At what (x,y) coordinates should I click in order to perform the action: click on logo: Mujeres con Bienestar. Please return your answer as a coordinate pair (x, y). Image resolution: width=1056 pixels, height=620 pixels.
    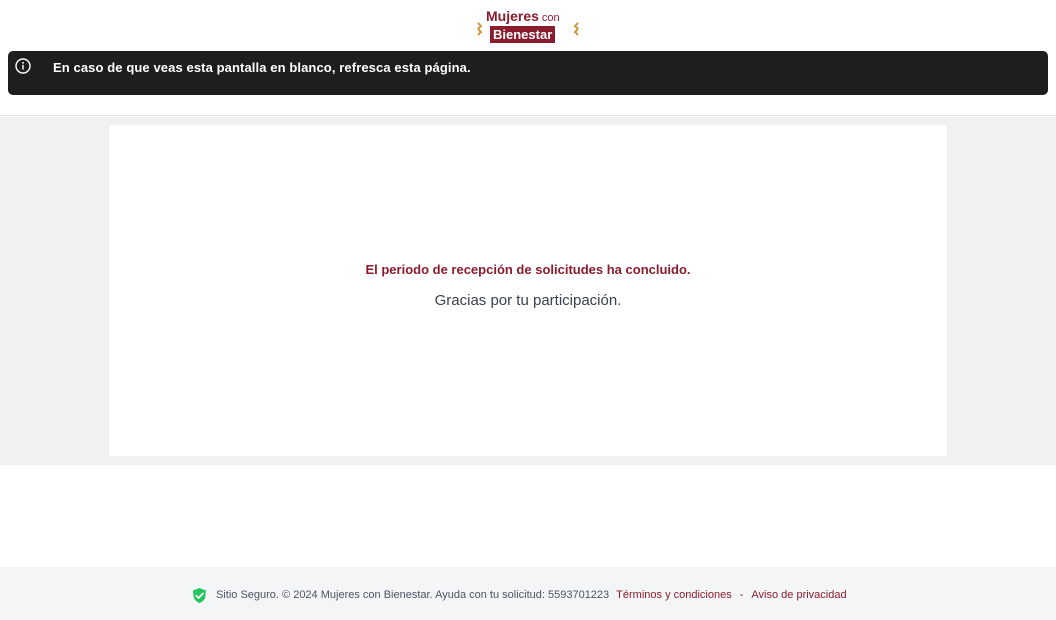
    Looking at the image, I should click on (529, 26).